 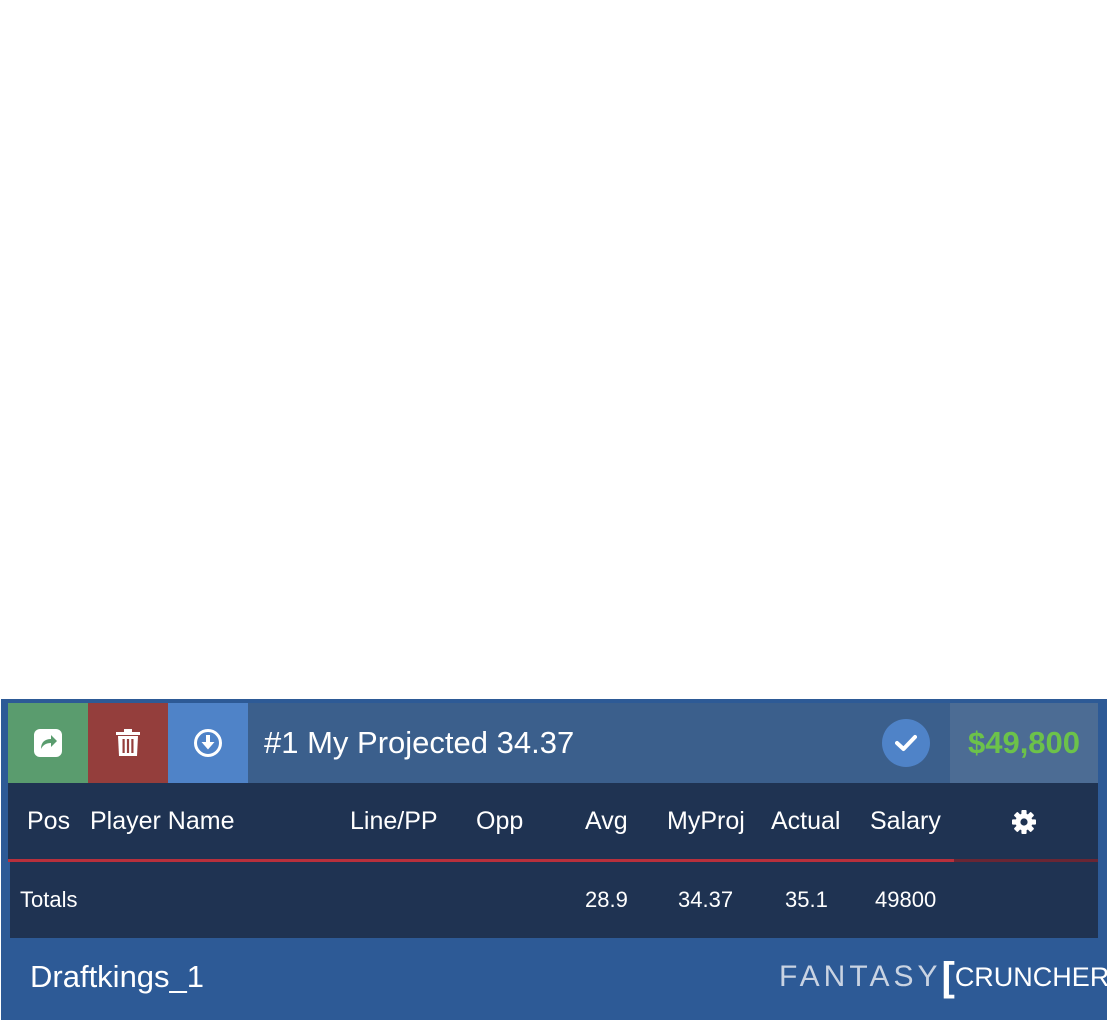 What do you see at coordinates (906, 899) in the screenshot?
I see `totals-salary: 49800` at bounding box center [906, 899].